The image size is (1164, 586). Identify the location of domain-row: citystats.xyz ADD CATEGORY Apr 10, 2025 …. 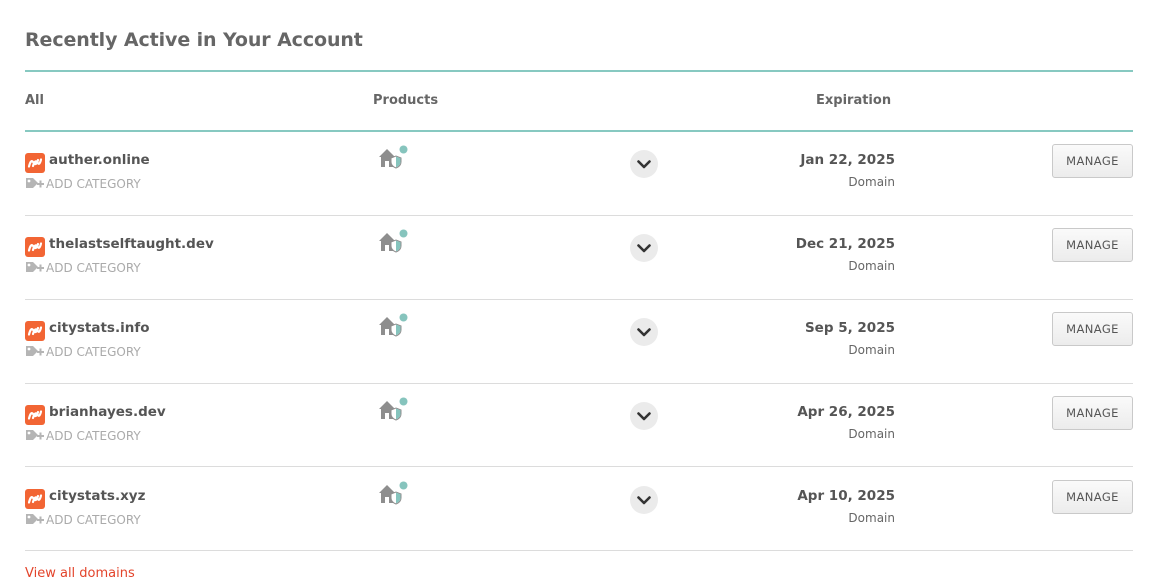
(579, 509).